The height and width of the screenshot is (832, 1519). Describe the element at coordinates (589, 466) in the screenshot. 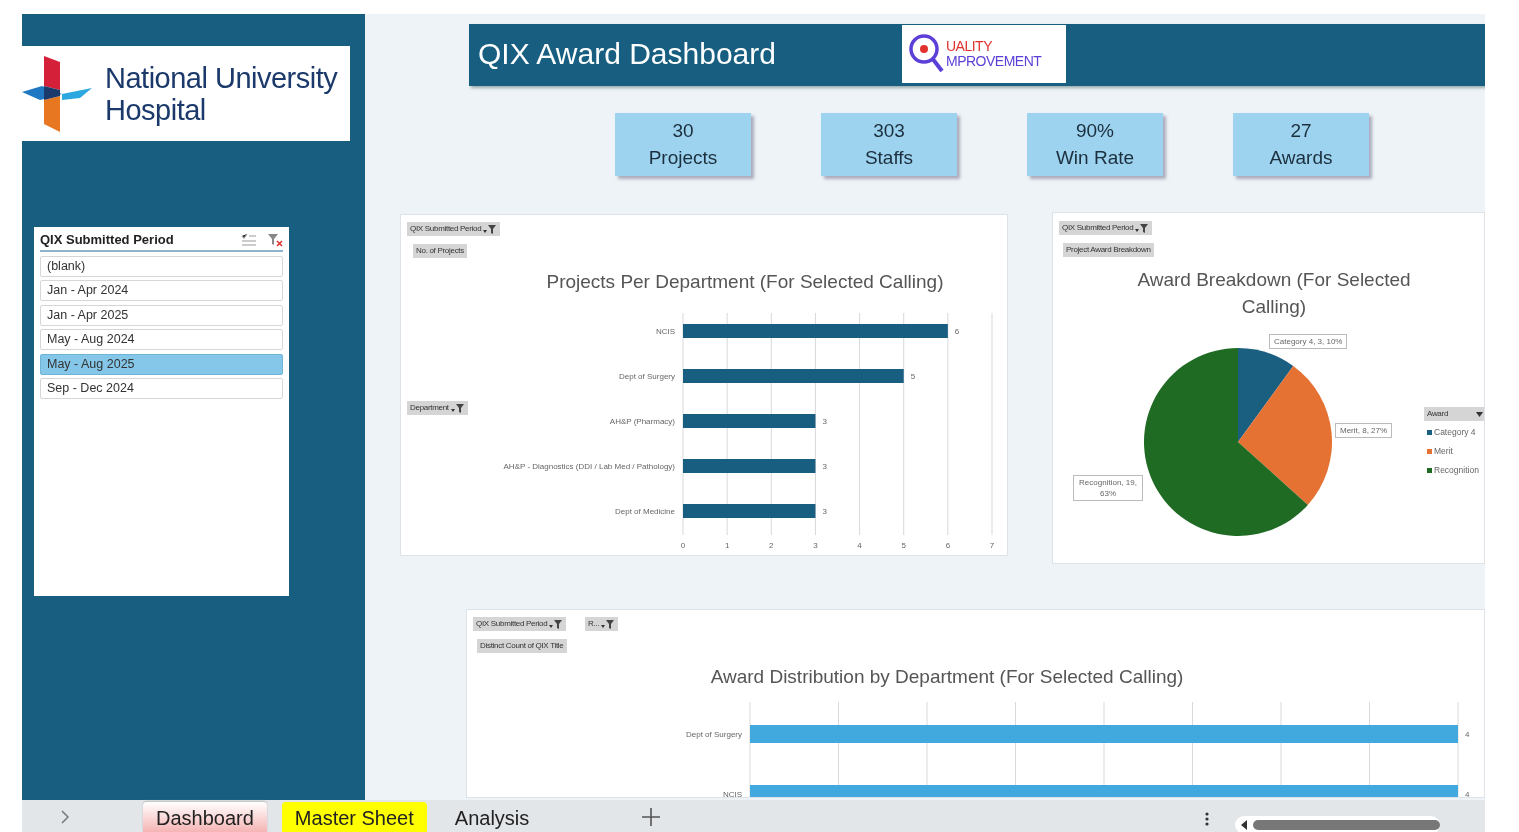

I see `category-label: AH&P - Diagnostics (DDI / Lab Med / Pathology)` at that location.